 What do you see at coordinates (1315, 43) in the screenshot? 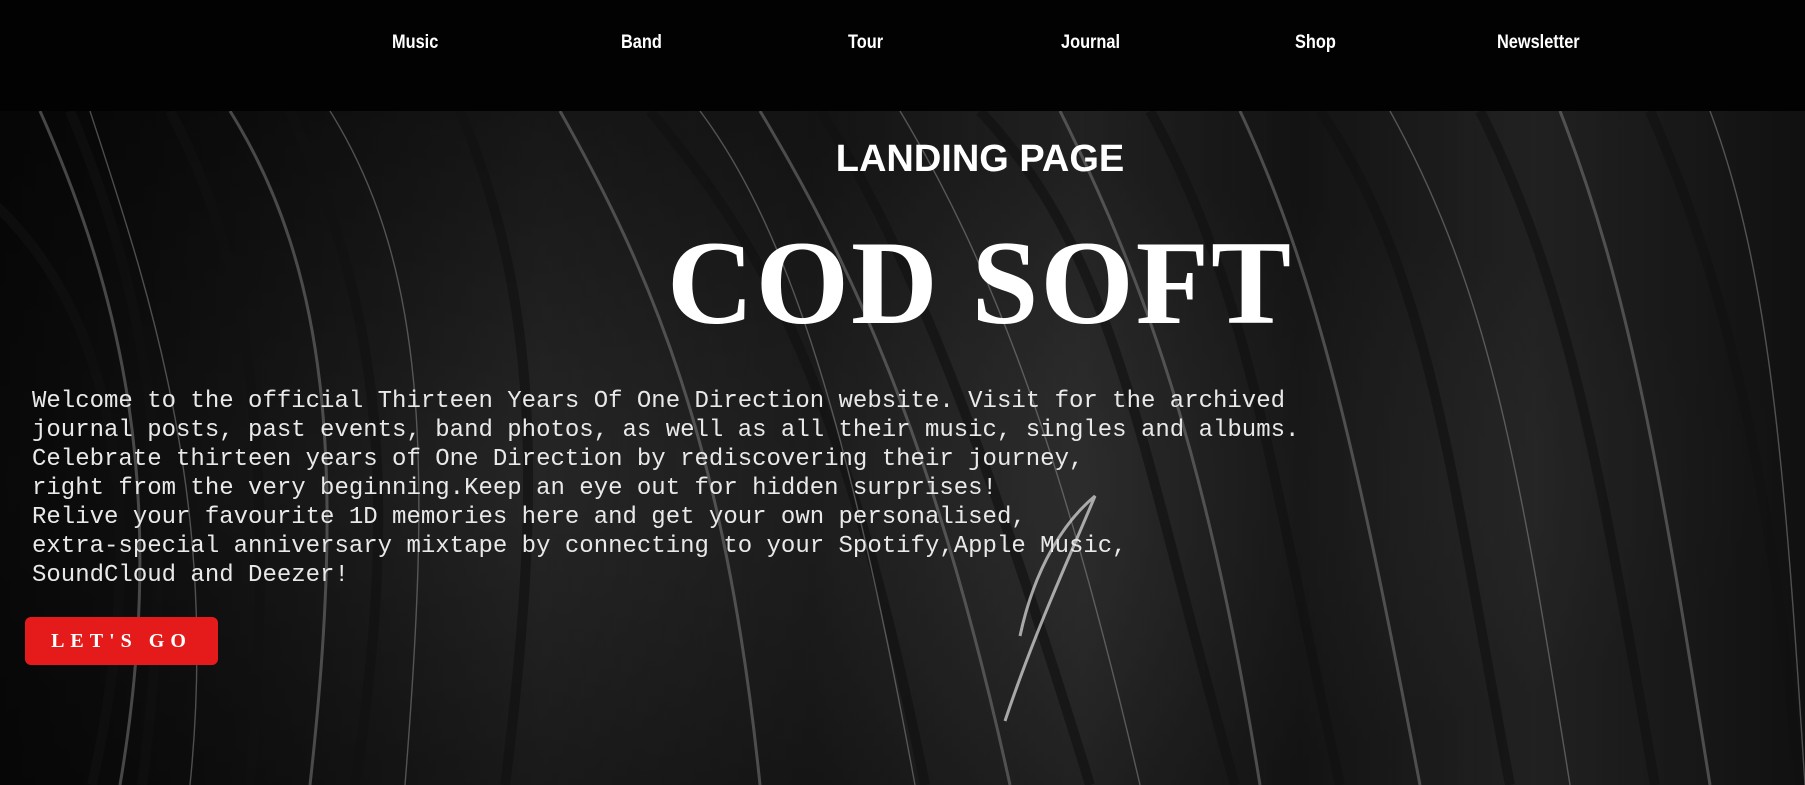
I see `nav-link-shop: Shop` at bounding box center [1315, 43].